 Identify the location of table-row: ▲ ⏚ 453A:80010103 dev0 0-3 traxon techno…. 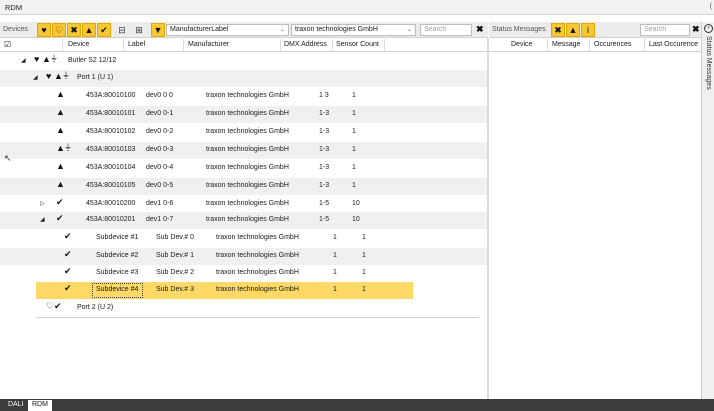
(243, 150).